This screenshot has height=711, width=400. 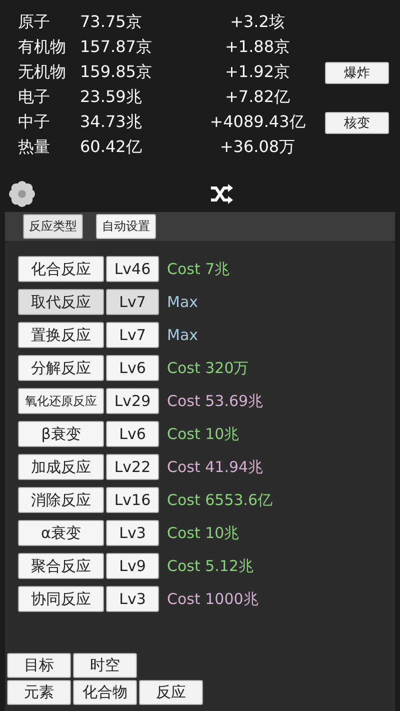 I want to click on resource-rate: +4089.43亿, so click(x=257, y=122).